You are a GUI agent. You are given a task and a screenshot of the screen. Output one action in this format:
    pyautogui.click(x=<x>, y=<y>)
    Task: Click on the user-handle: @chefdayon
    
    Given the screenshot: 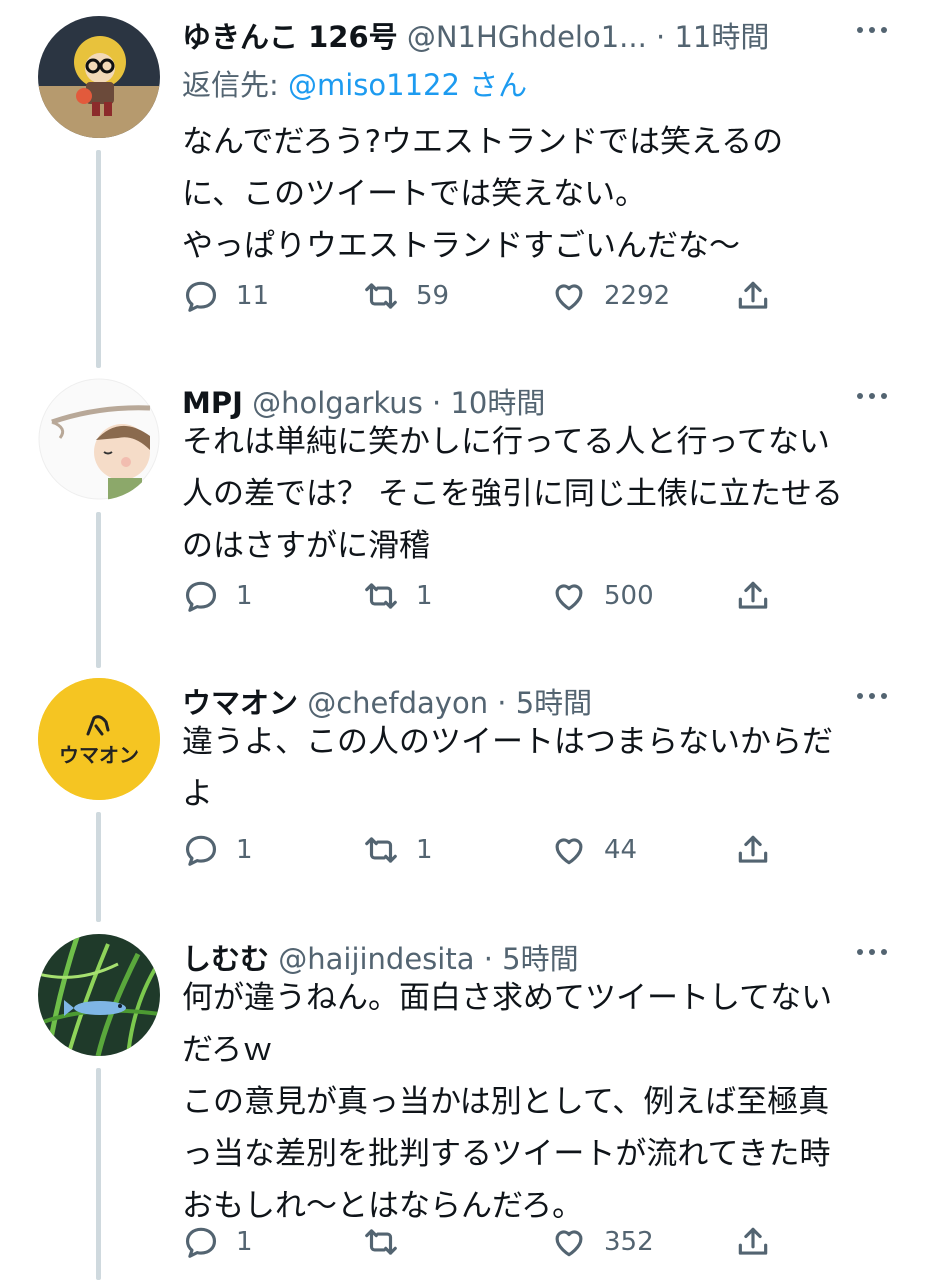 What is the action you would take?
    pyautogui.click(x=397, y=703)
    